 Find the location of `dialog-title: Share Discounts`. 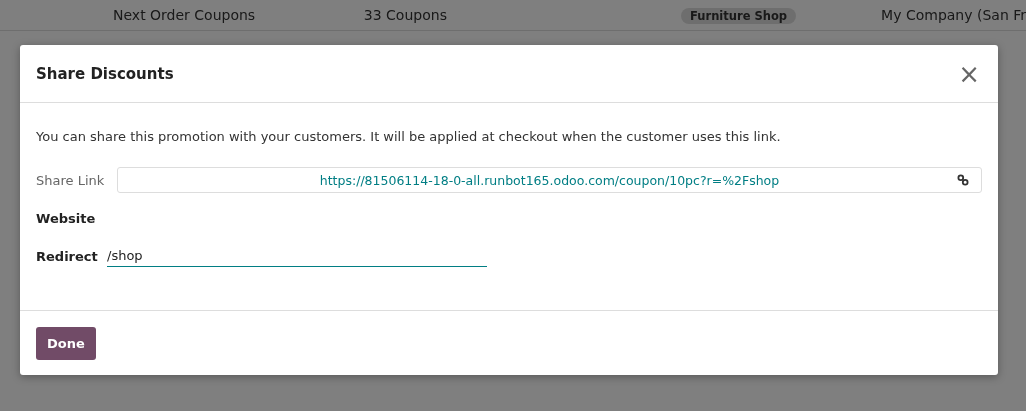

dialog-title: Share Discounts is located at coordinates (105, 73).